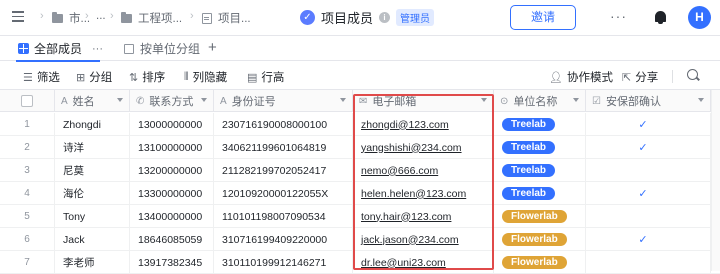 This screenshot has width=720, height=274. Describe the element at coordinates (556, 77) in the screenshot. I see `user-icon: 👤︎` at that location.